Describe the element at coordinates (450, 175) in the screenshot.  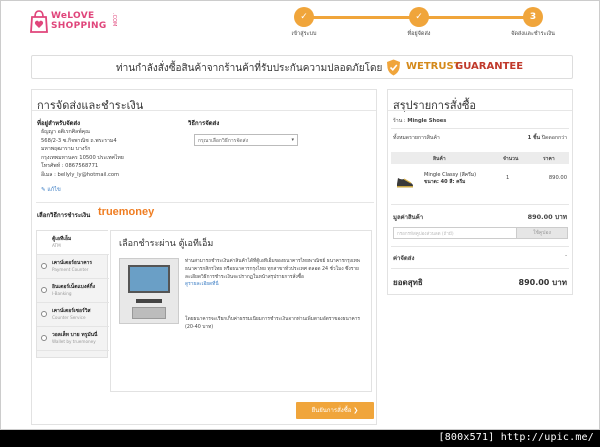
I see `product-name: Mingle Classy (สีครีม)` at that location.